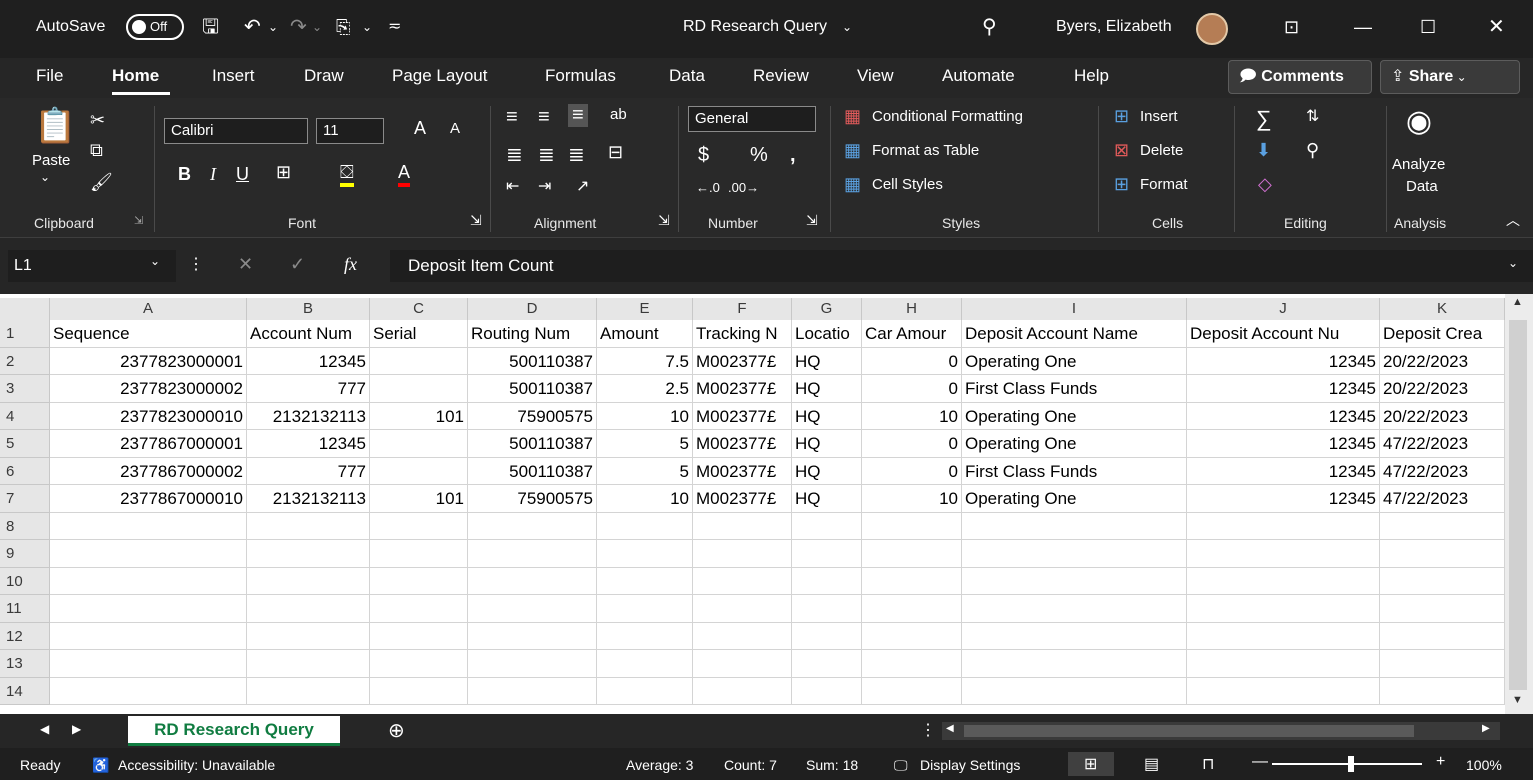 The image size is (1533, 780). What do you see at coordinates (419, 416) in the screenshot?
I see `table-cell: 101` at bounding box center [419, 416].